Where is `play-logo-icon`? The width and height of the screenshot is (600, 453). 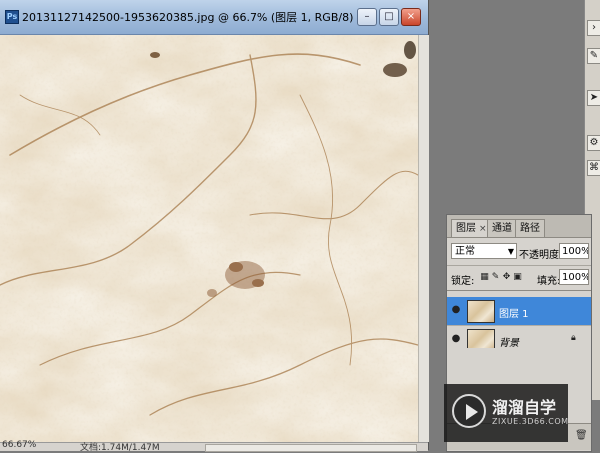
play-logo-icon is located at coordinates (469, 411).